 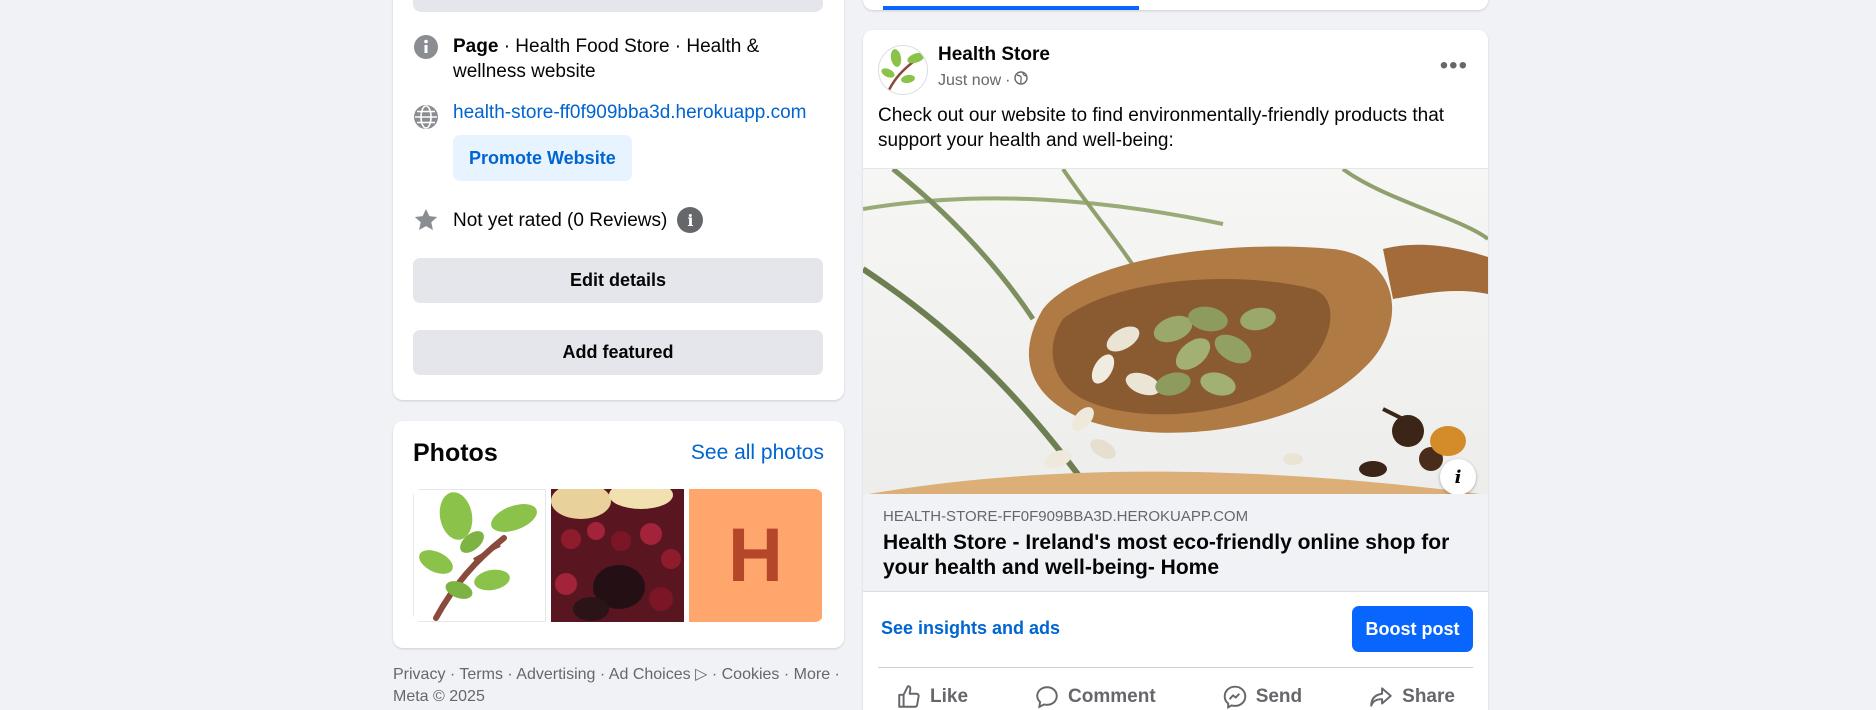 I want to click on photos-card: Photos See all photos H, so click(x=618, y=534).